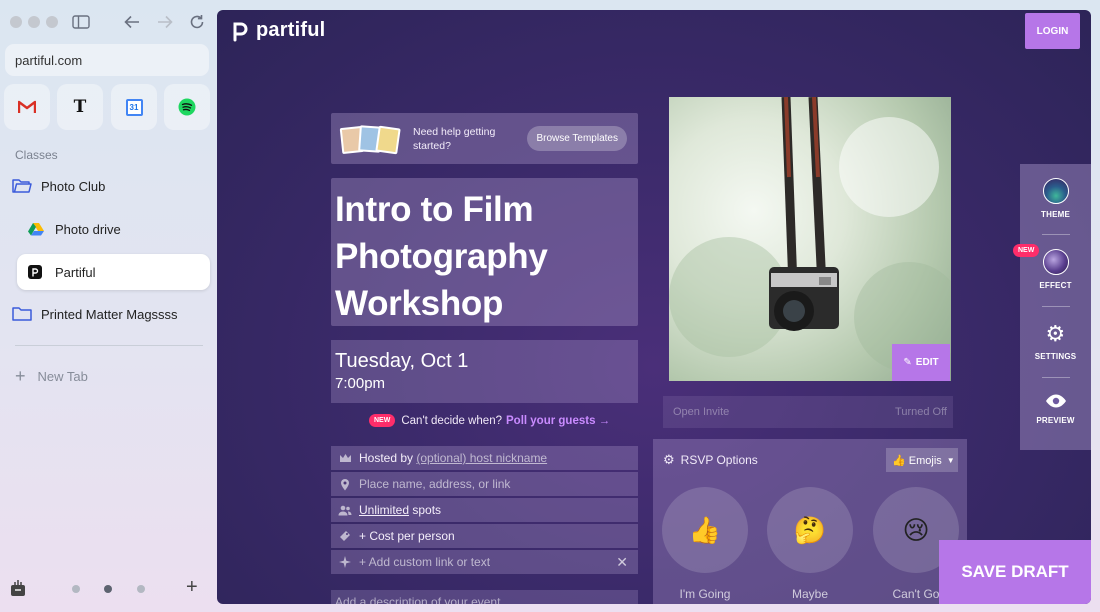 This screenshot has height=612, width=1100. Describe the element at coordinates (371, 139) in the screenshot. I see `template-thumbnails` at that location.